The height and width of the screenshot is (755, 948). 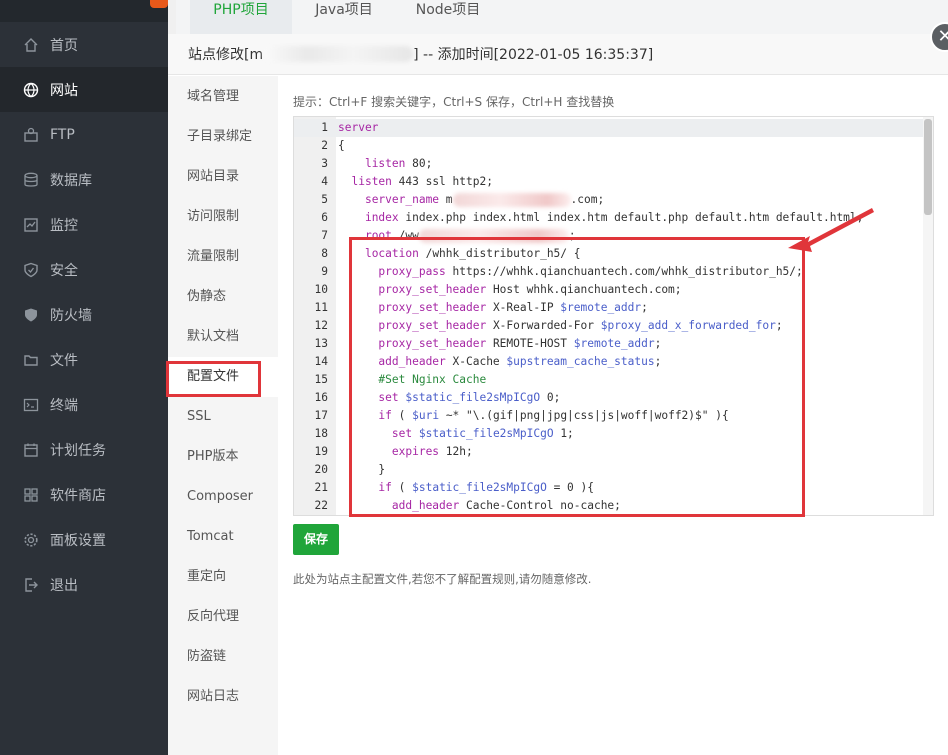 I want to click on calendar-icon, so click(x=31, y=450).